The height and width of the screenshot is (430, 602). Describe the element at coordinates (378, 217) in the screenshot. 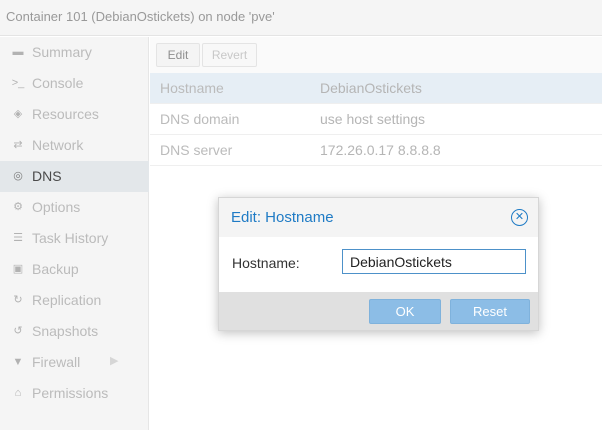

I see `dialog-header: Edit: Hostname ✕` at that location.